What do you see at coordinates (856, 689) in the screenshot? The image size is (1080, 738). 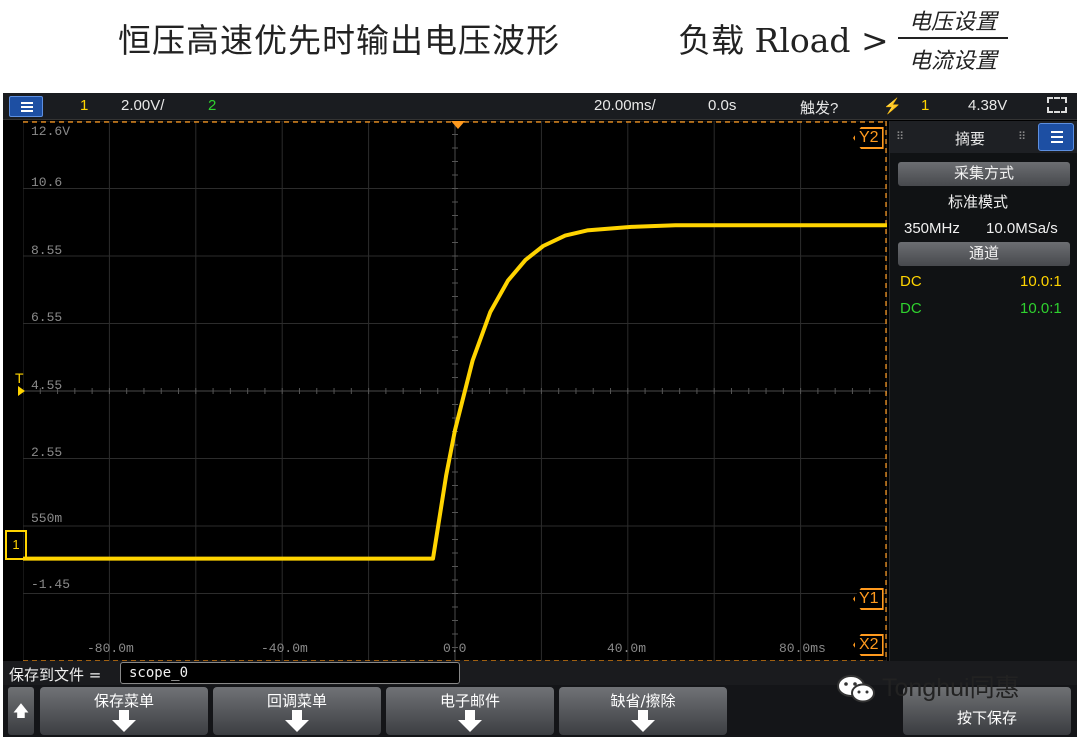 I see `wechat-logo-icon` at bounding box center [856, 689].